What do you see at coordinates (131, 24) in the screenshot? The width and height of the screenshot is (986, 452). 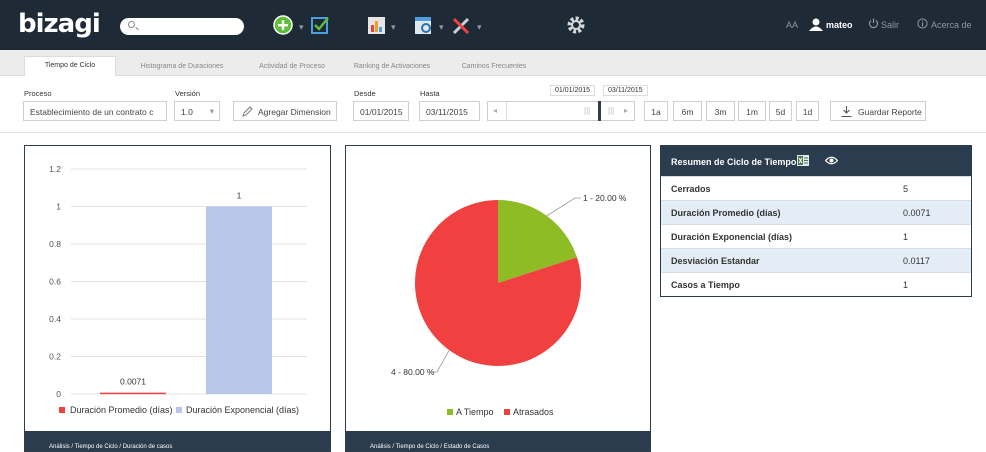 I see `search-icon` at bounding box center [131, 24].